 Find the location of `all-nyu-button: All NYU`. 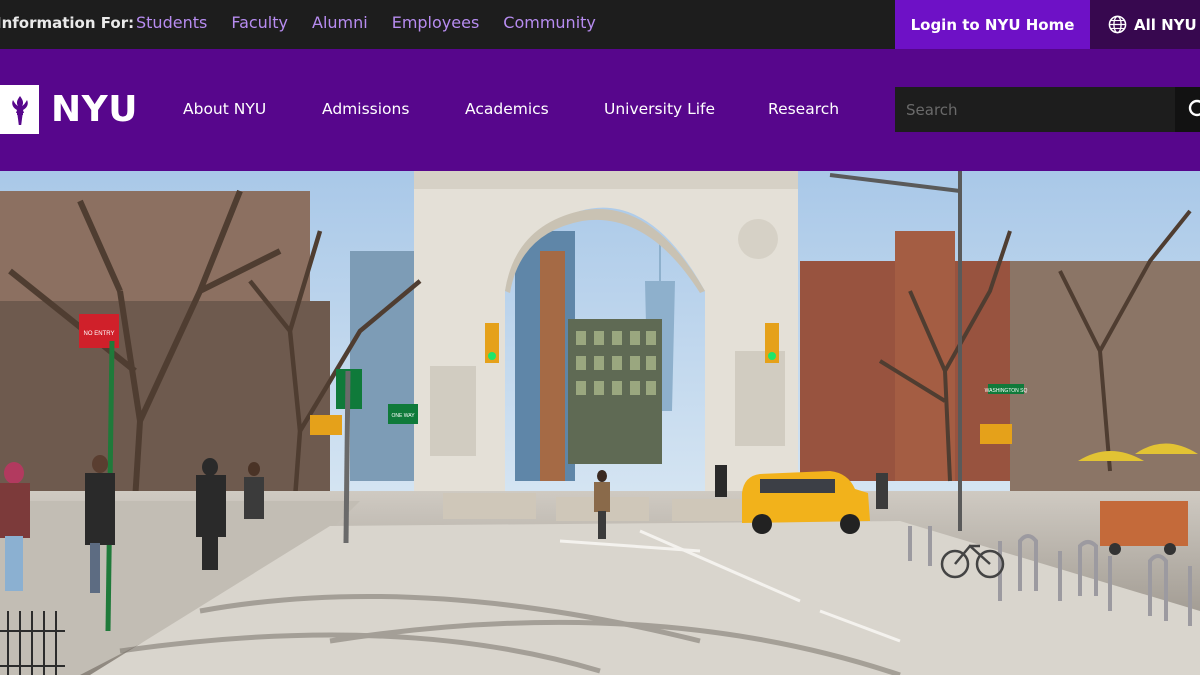

all-nyu-button: All NYU is located at coordinates (1145, 24).